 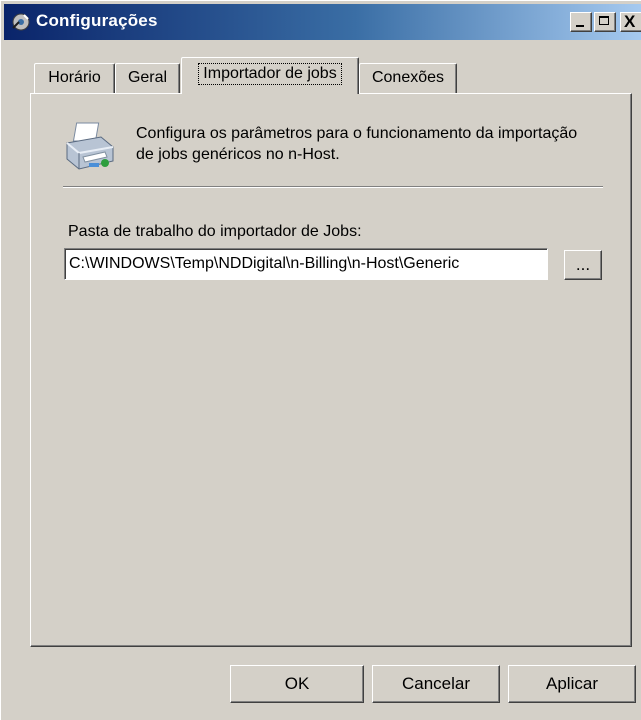 I want to click on tab-horario: Horário, so click(x=74, y=78).